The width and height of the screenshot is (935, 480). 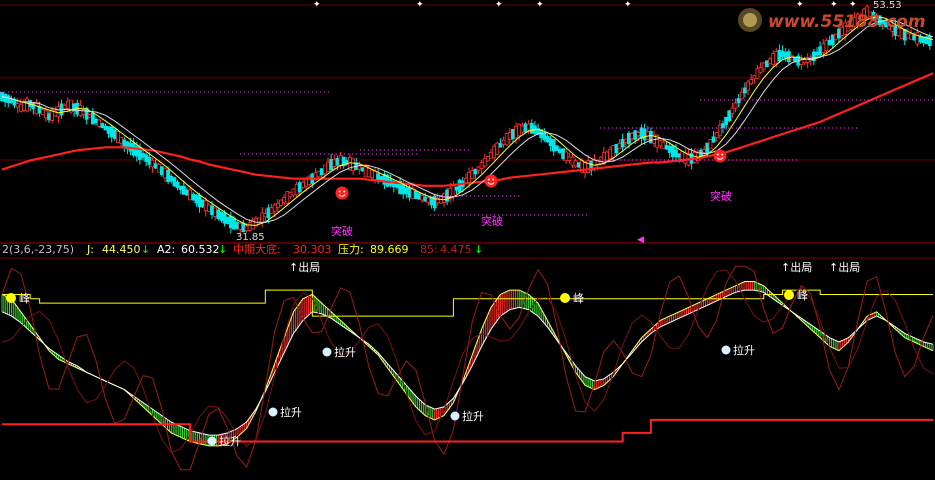 I want to click on exit-label-2: ↑出局, so click(x=796, y=267).